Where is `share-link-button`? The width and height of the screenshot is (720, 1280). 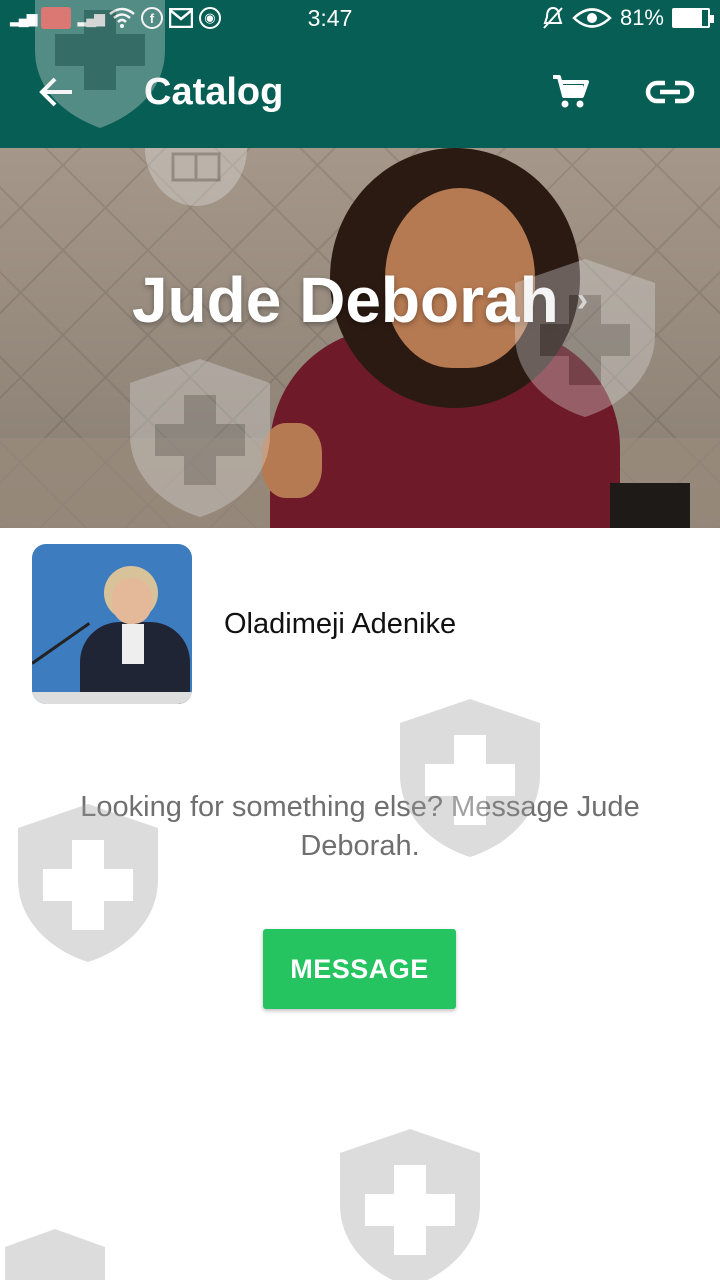 share-link-button is located at coordinates (670, 92).